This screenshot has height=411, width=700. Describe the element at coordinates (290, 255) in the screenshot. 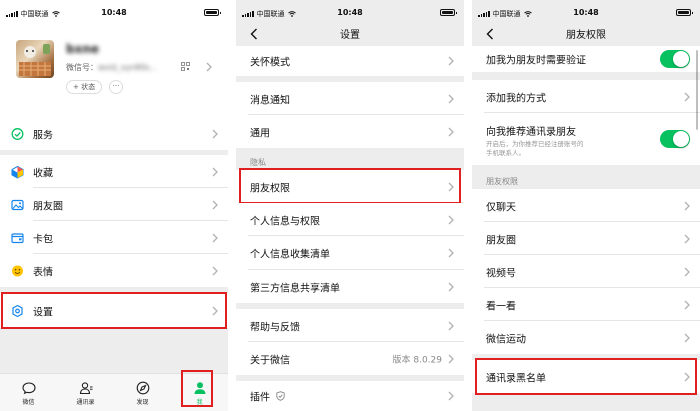

I see `item-label: 个人信息收集清单` at that location.